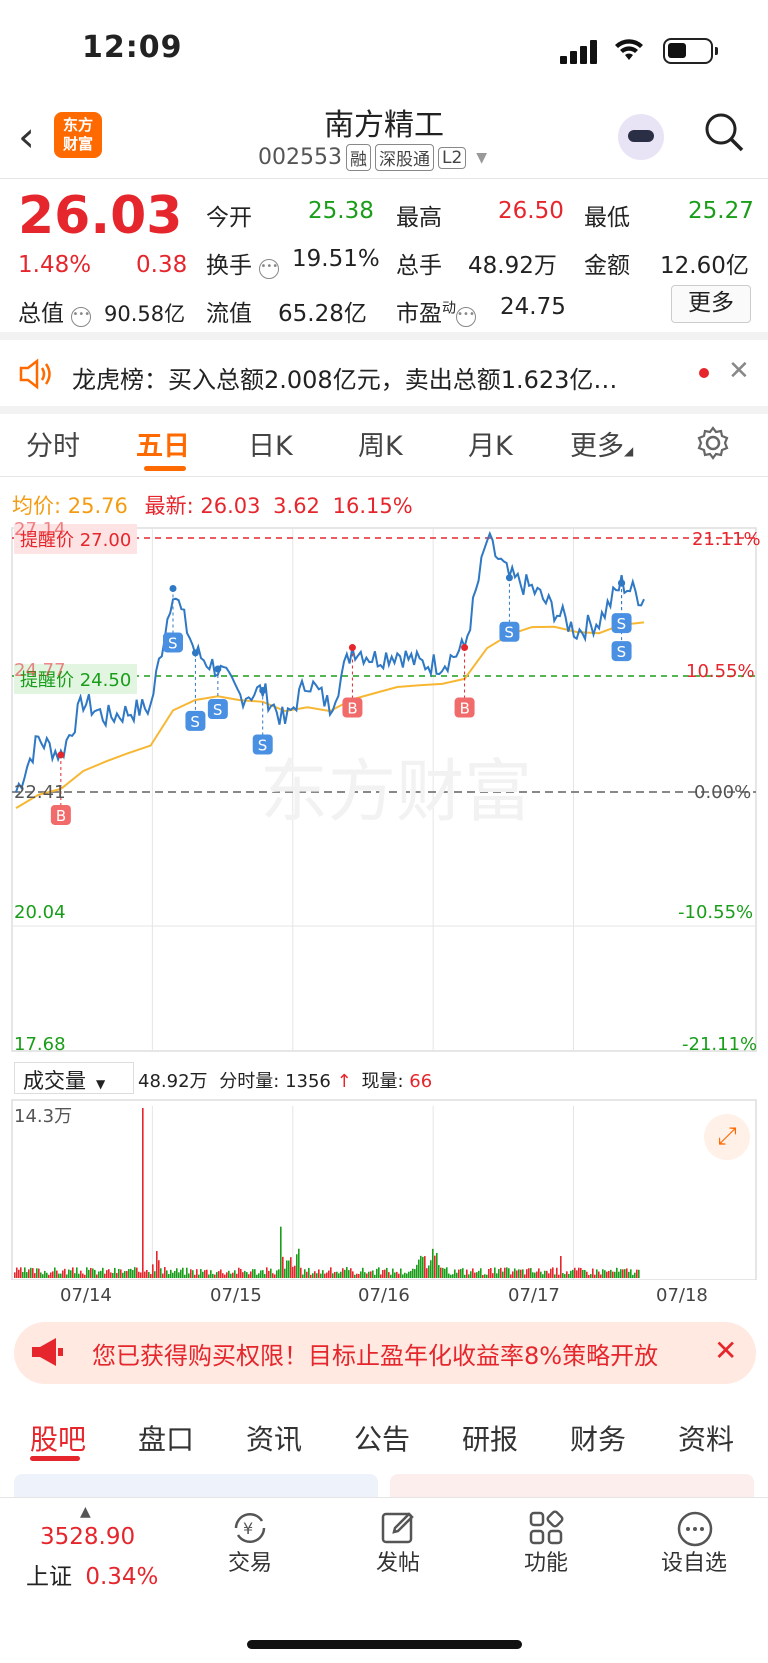 This screenshot has width=768, height=1663. I want to click on tab-five-day: 五日, so click(163, 443).